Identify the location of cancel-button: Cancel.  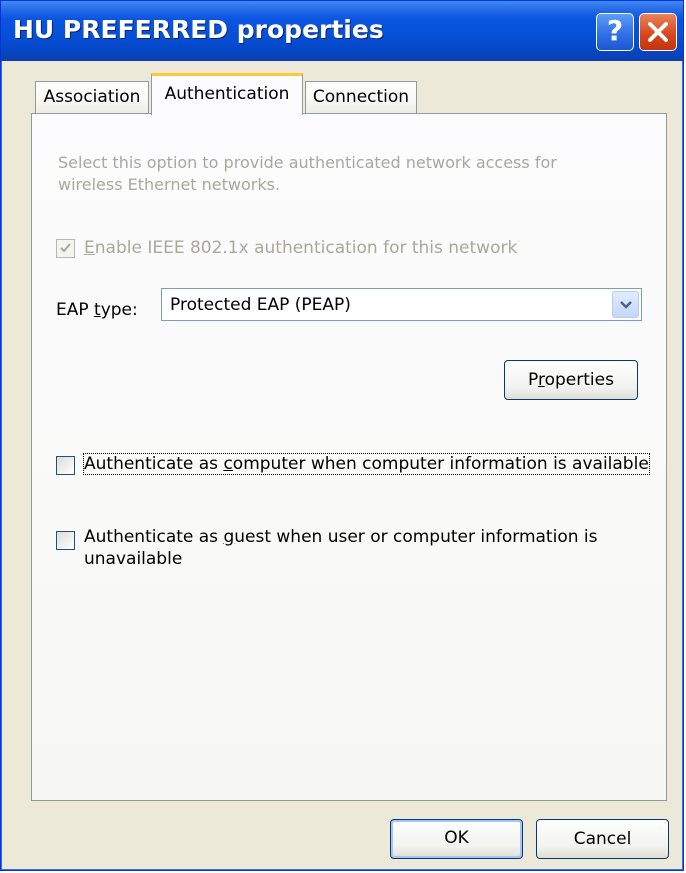
(602, 839).